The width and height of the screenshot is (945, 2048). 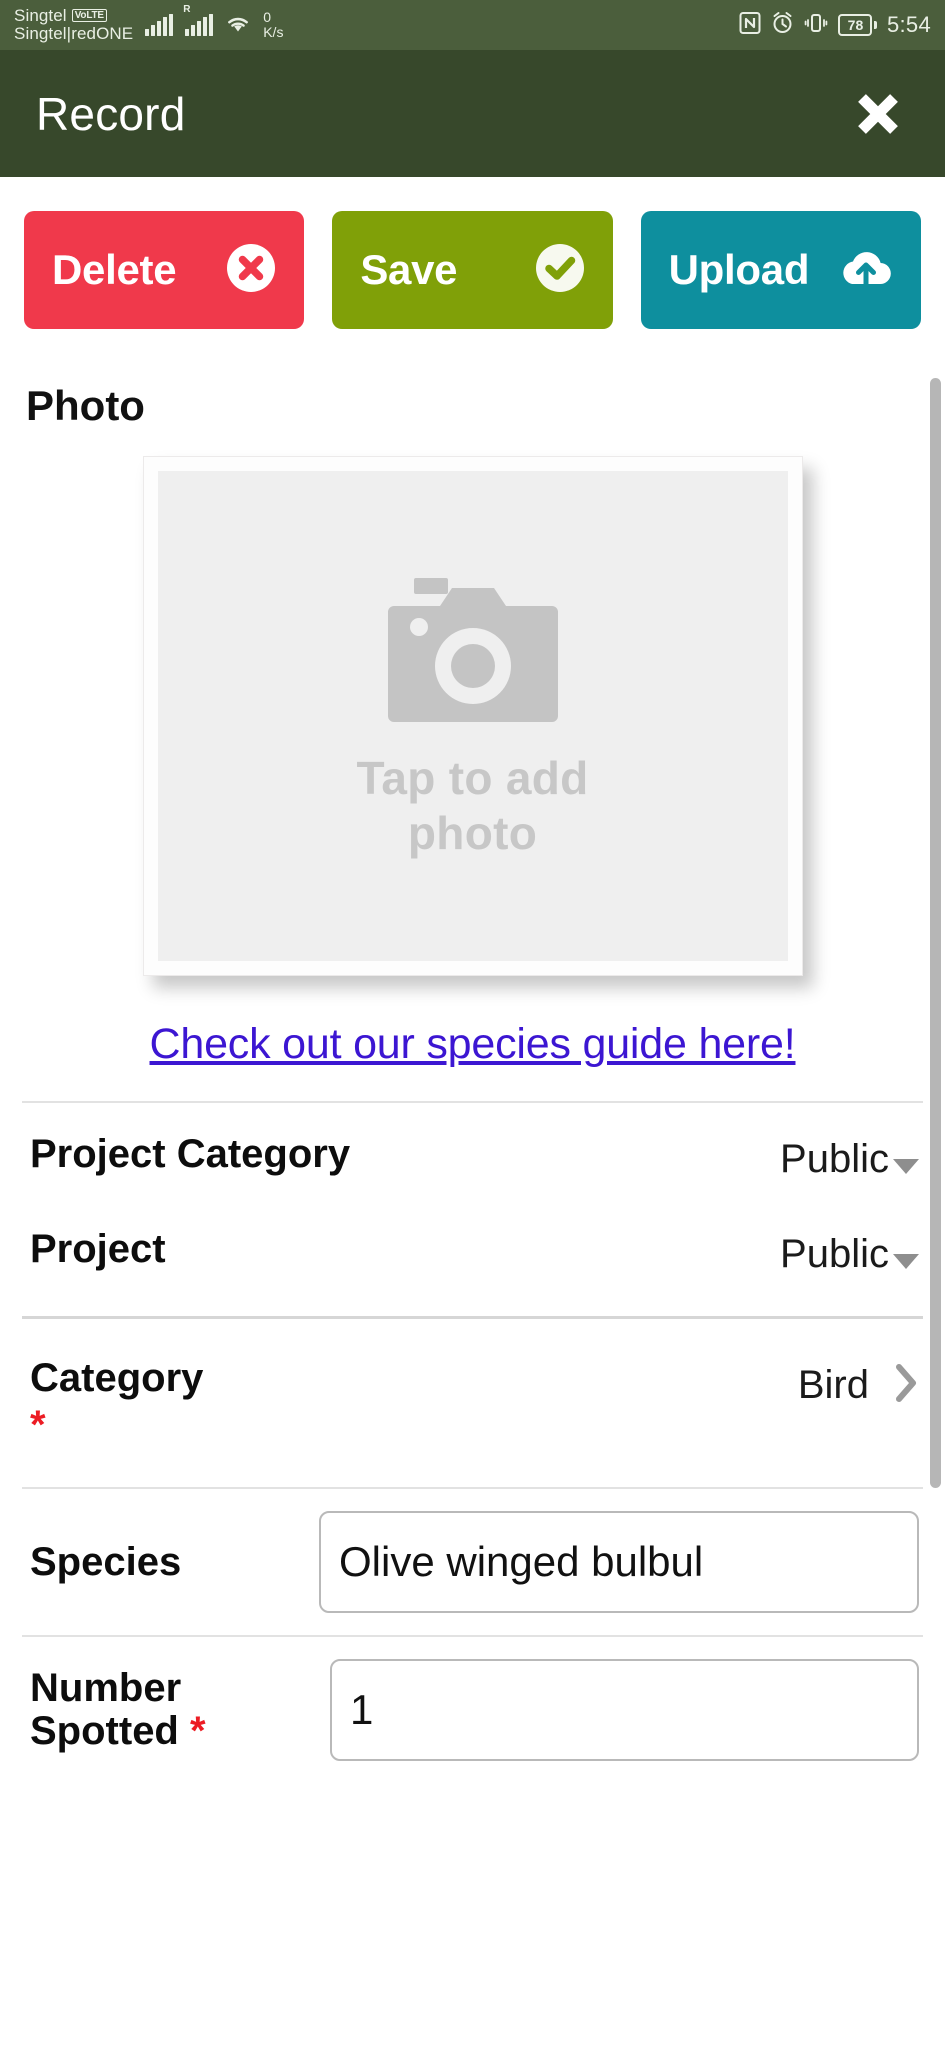 I want to click on battery-percent-label: 78, so click(x=855, y=25).